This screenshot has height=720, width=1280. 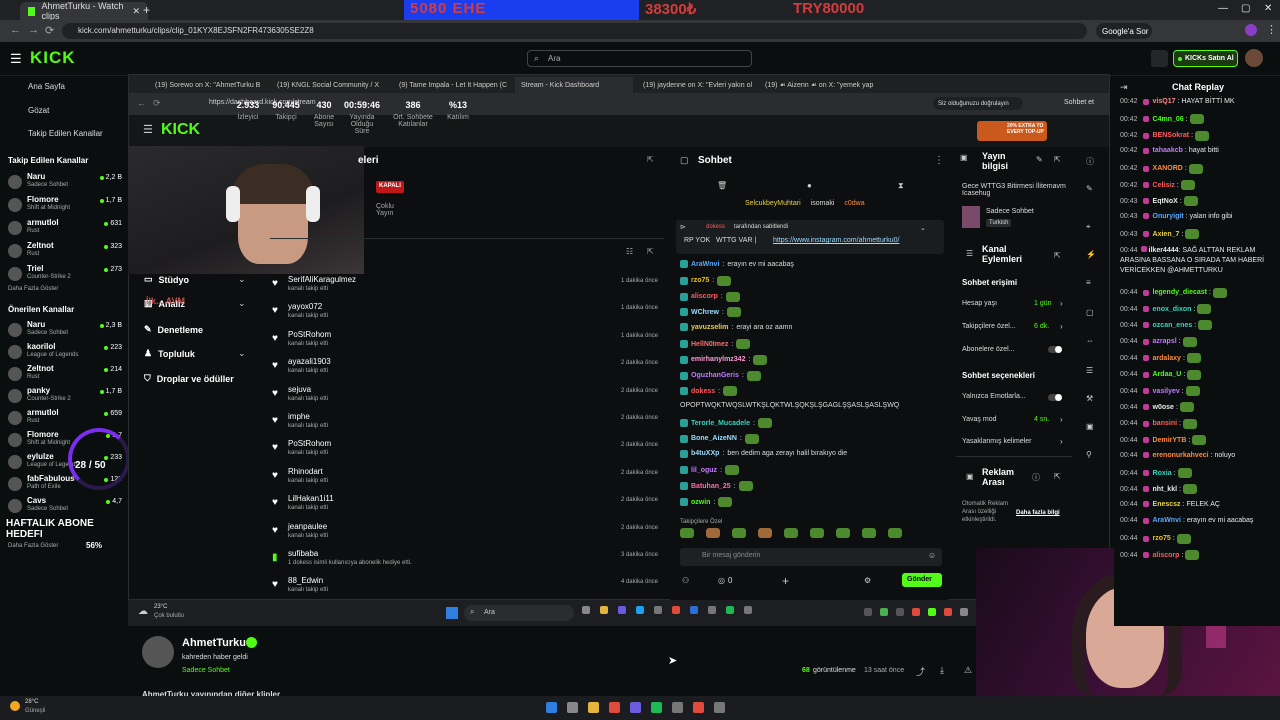 I want to click on dash-menu-icon: ☰, so click(x=148, y=129).